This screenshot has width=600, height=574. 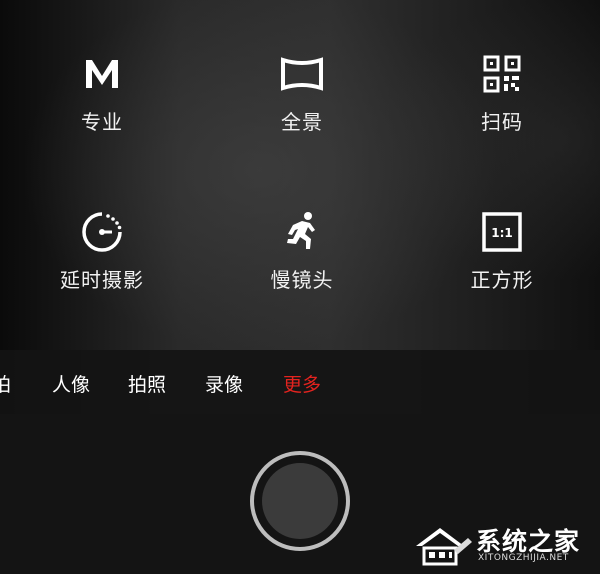 What do you see at coordinates (302, 74) in the screenshot?
I see `panorama-icon` at bounding box center [302, 74].